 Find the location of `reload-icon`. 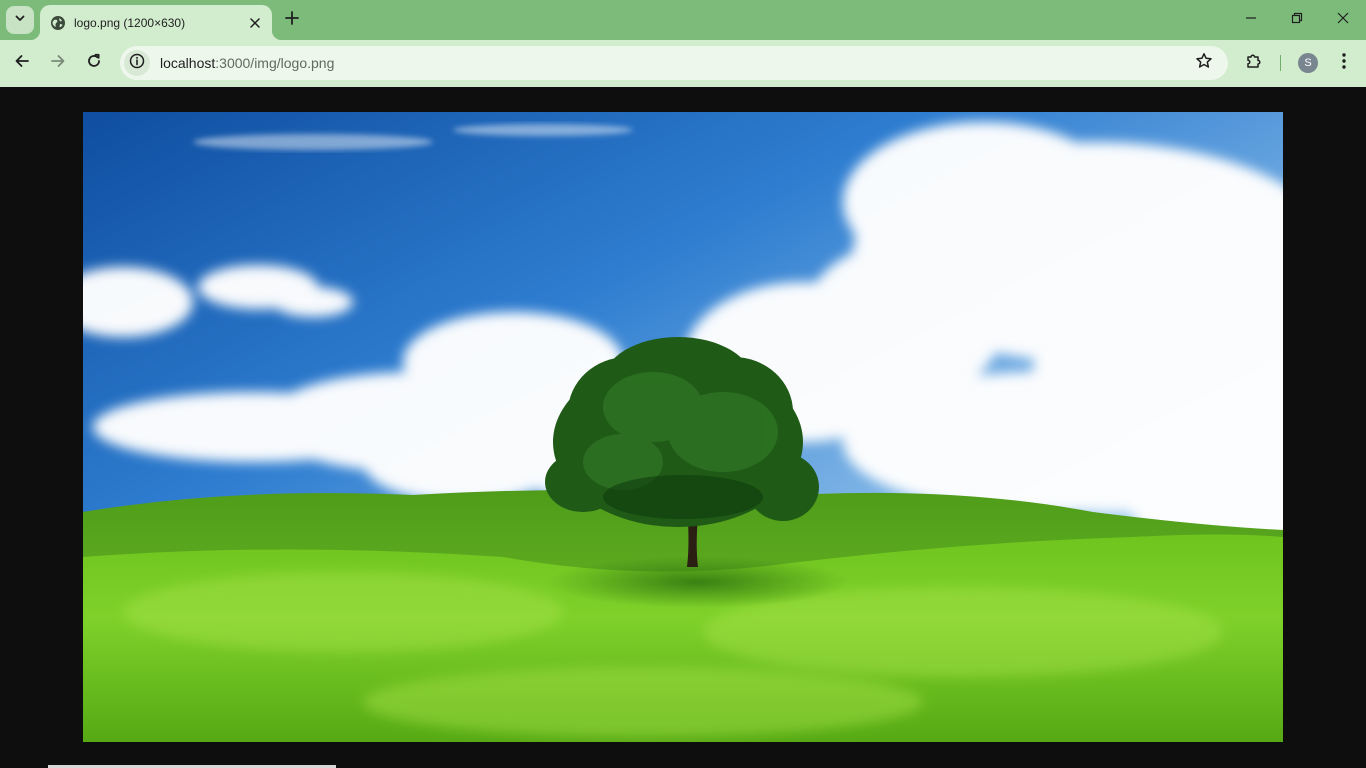

reload-icon is located at coordinates (94, 63).